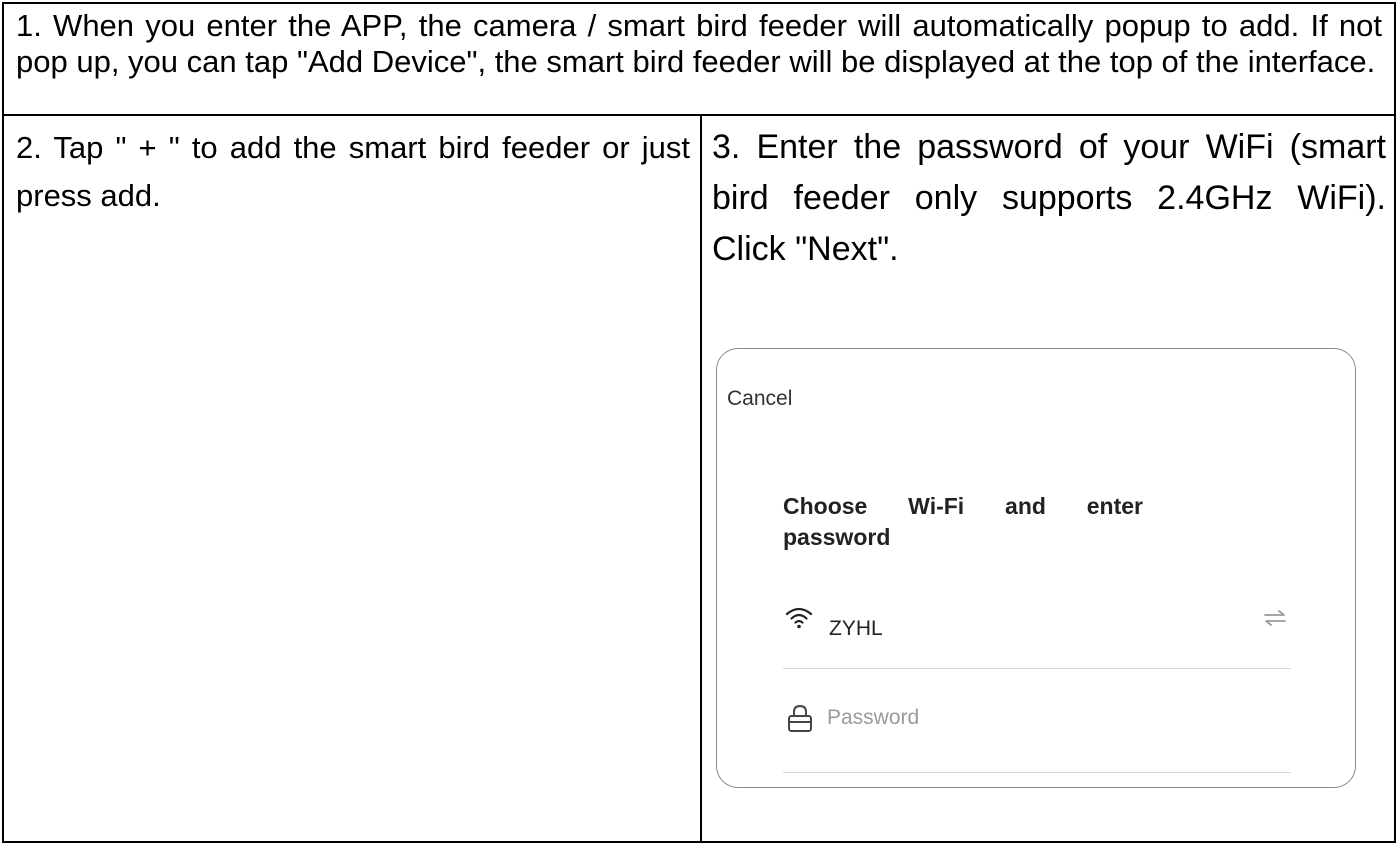 This screenshot has width=1399, height=845. What do you see at coordinates (1037, 634) in the screenshot?
I see `wifi-selector-row: ZYHL` at bounding box center [1037, 634].